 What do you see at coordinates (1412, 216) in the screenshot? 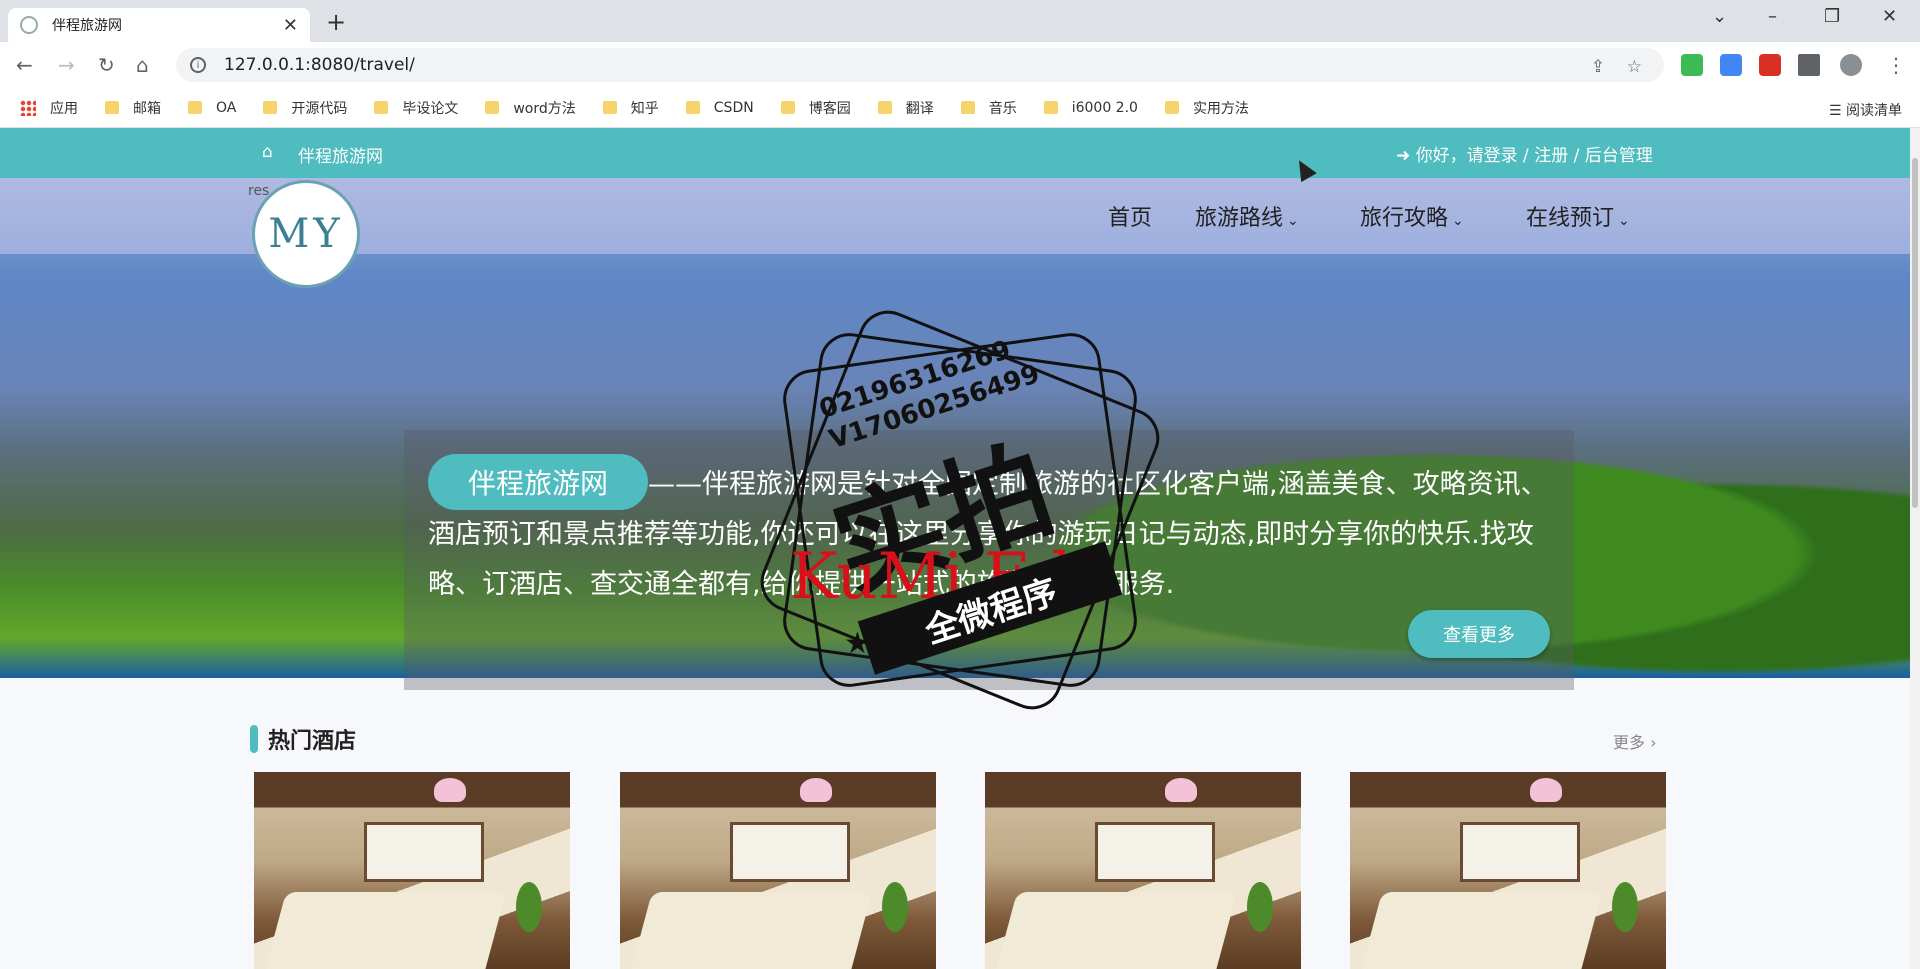
I see `nav-guides: 旅行攻略 ⌄` at bounding box center [1412, 216].